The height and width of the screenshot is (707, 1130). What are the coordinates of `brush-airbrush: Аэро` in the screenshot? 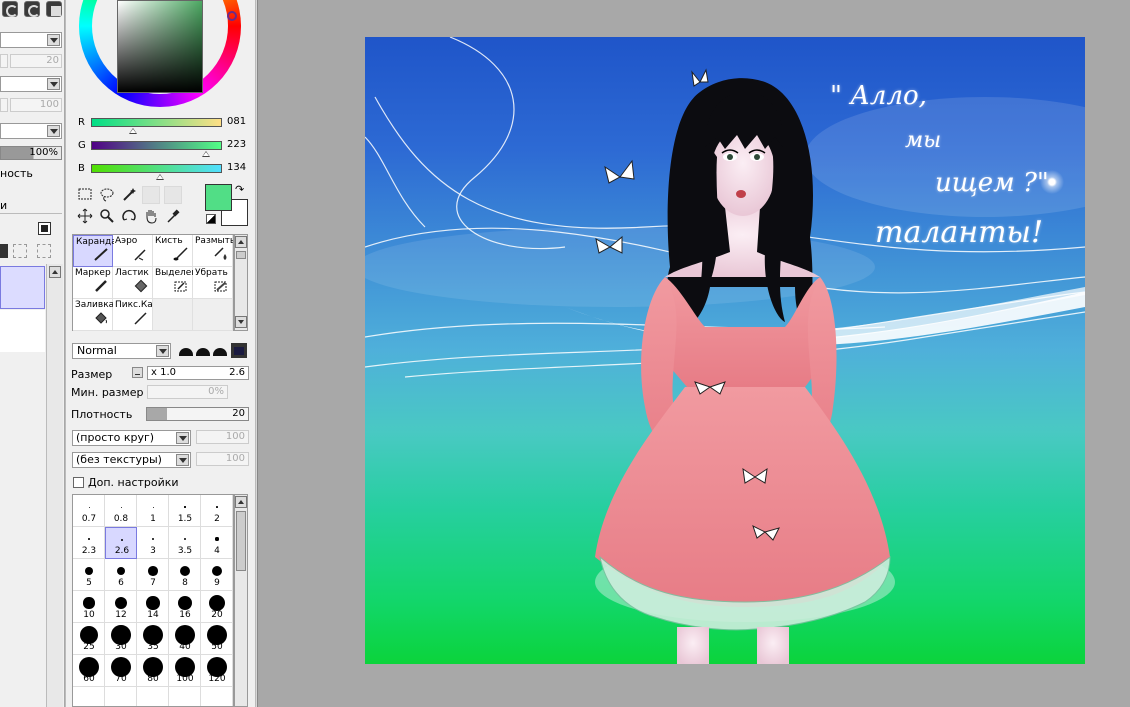 It's located at (133, 251).